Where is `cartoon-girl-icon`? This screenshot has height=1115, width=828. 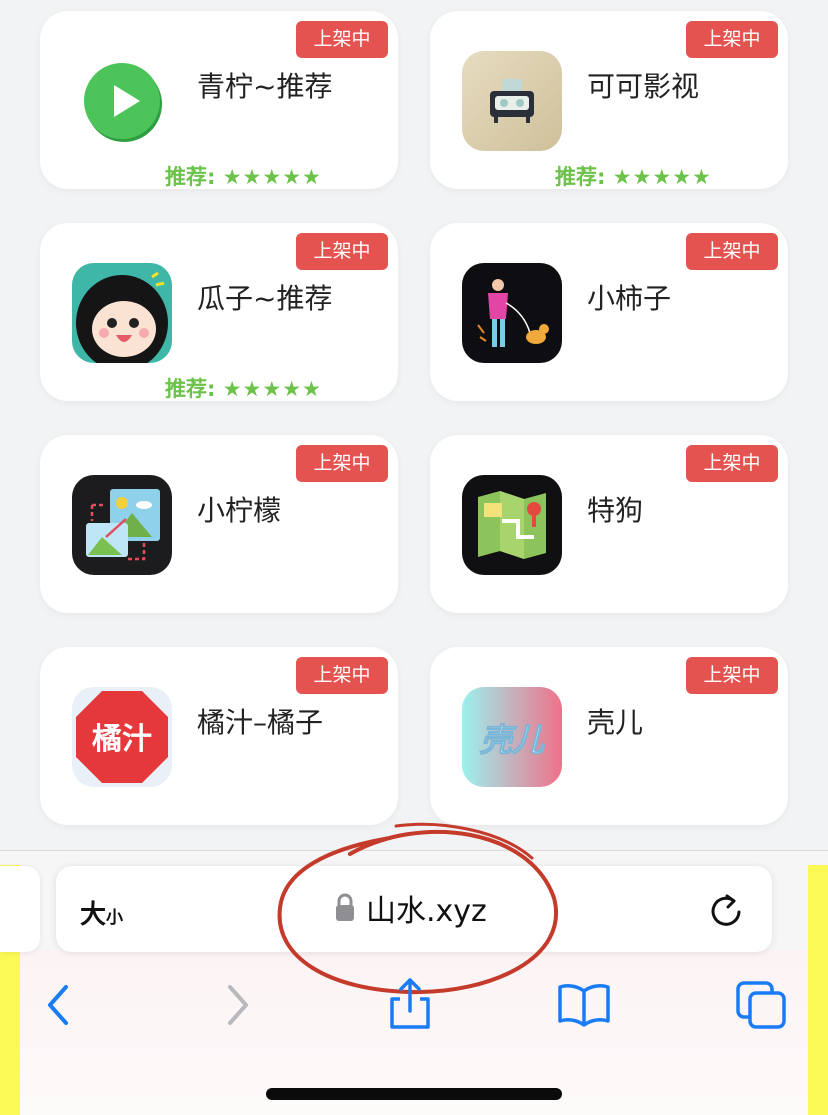 cartoon-girl-icon is located at coordinates (122, 313).